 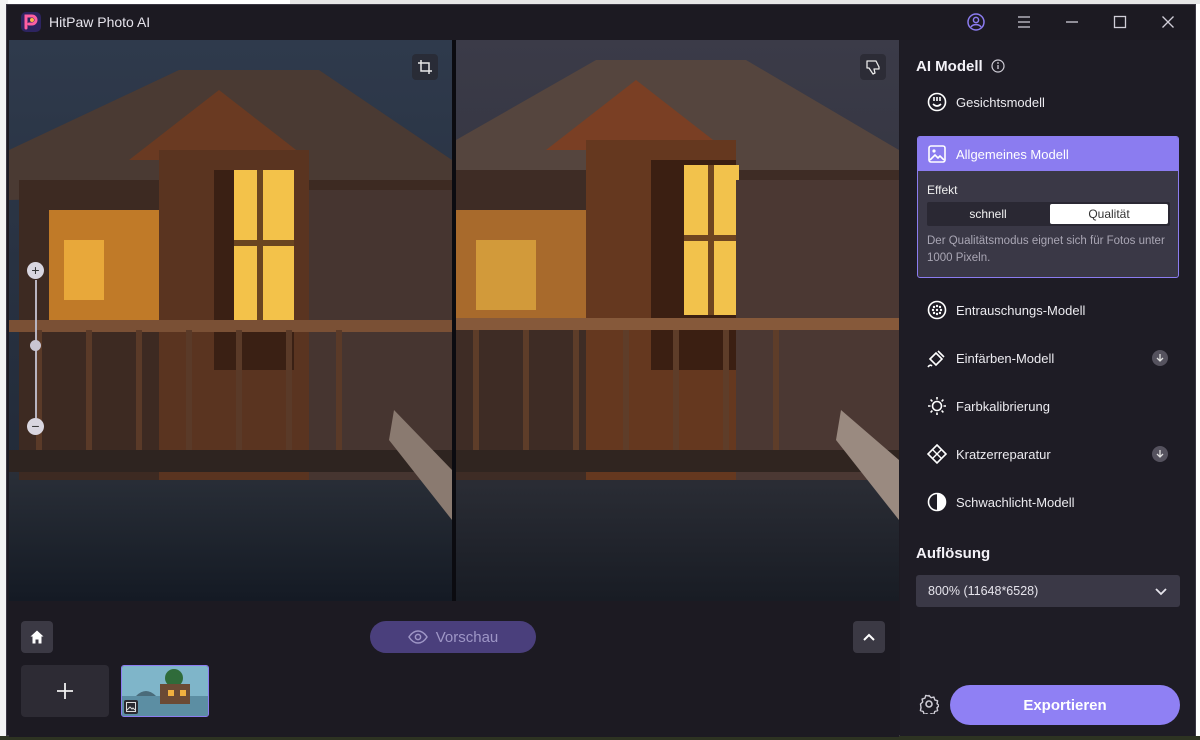 What do you see at coordinates (1072, 22) in the screenshot?
I see `minimize-button` at bounding box center [1072, 22].